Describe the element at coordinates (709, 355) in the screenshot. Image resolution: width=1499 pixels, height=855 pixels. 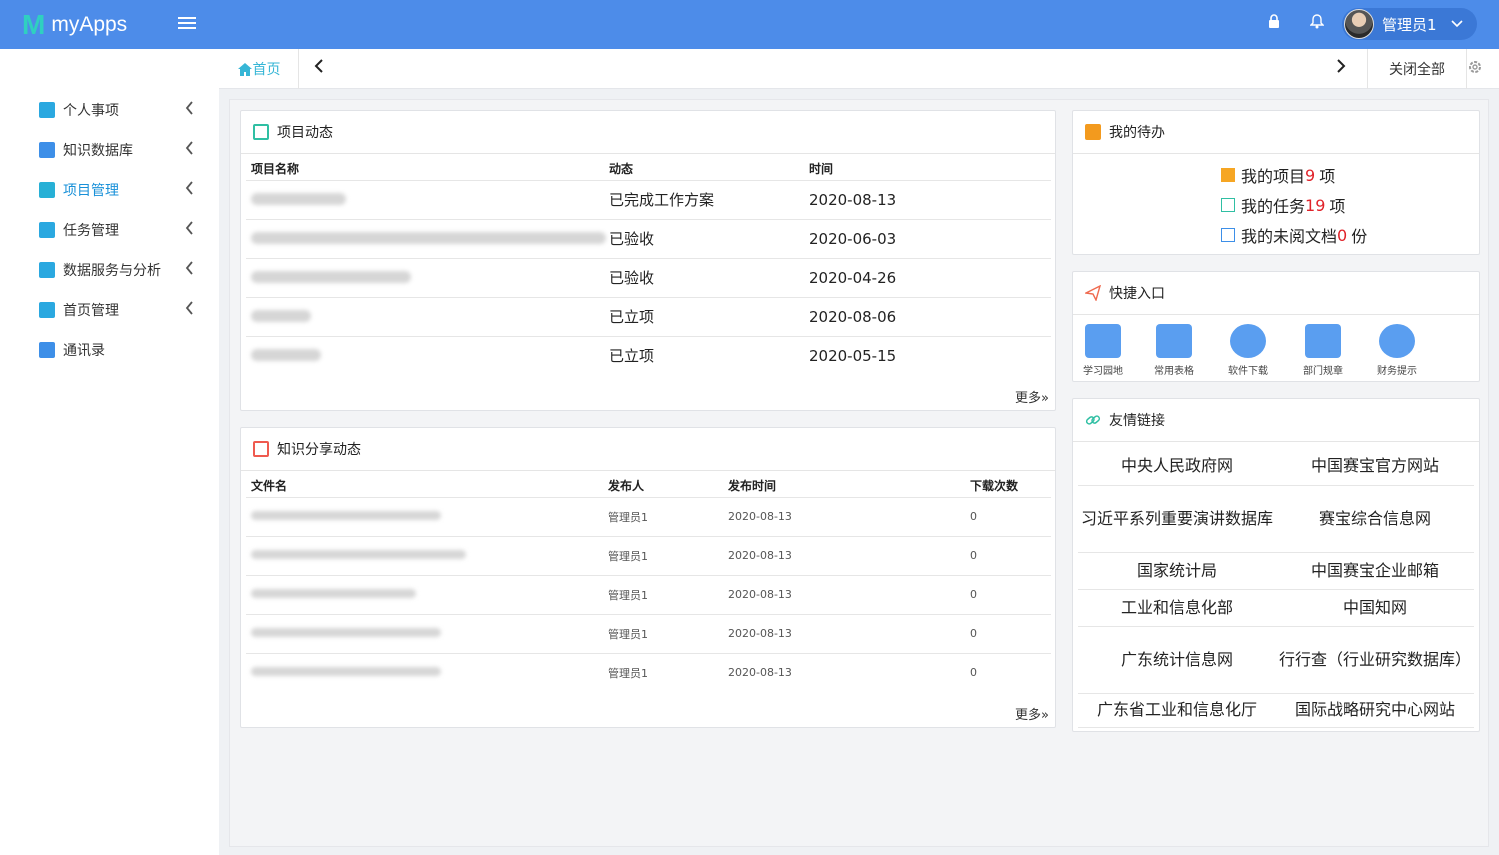
I see `project-status: 已立项` at that location.